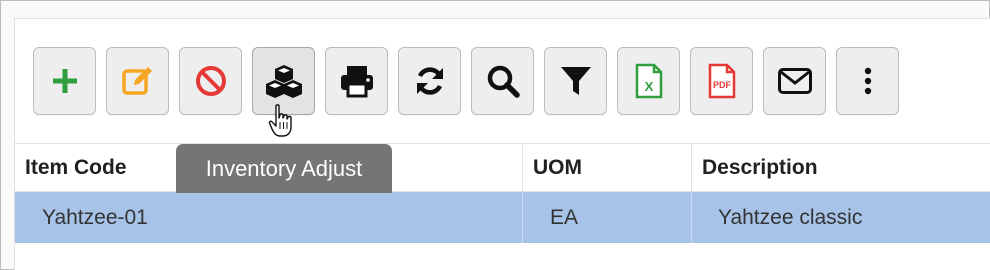  I want to click on refresh-icon, so click(429, 81).